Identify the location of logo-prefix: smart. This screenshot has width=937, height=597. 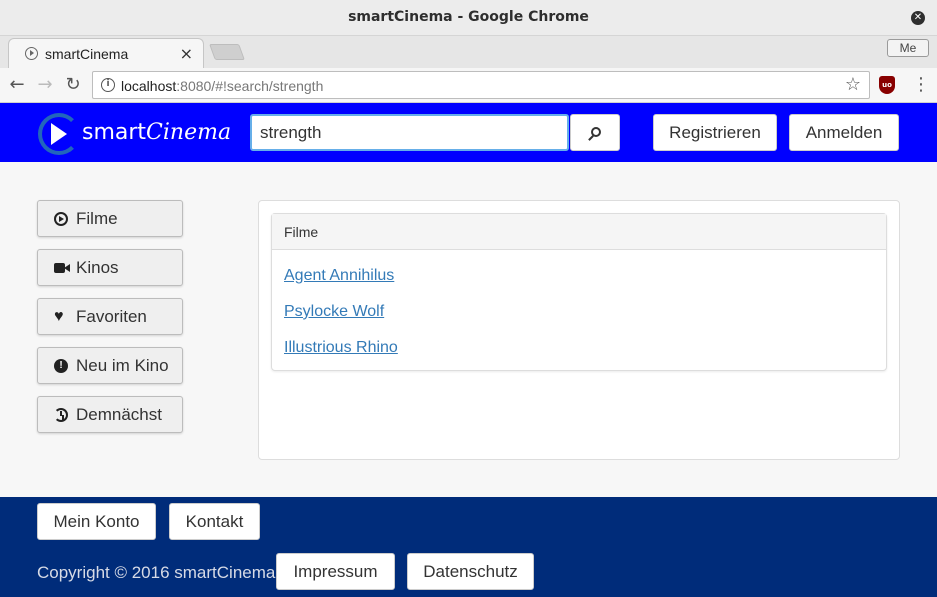
(114, 132).